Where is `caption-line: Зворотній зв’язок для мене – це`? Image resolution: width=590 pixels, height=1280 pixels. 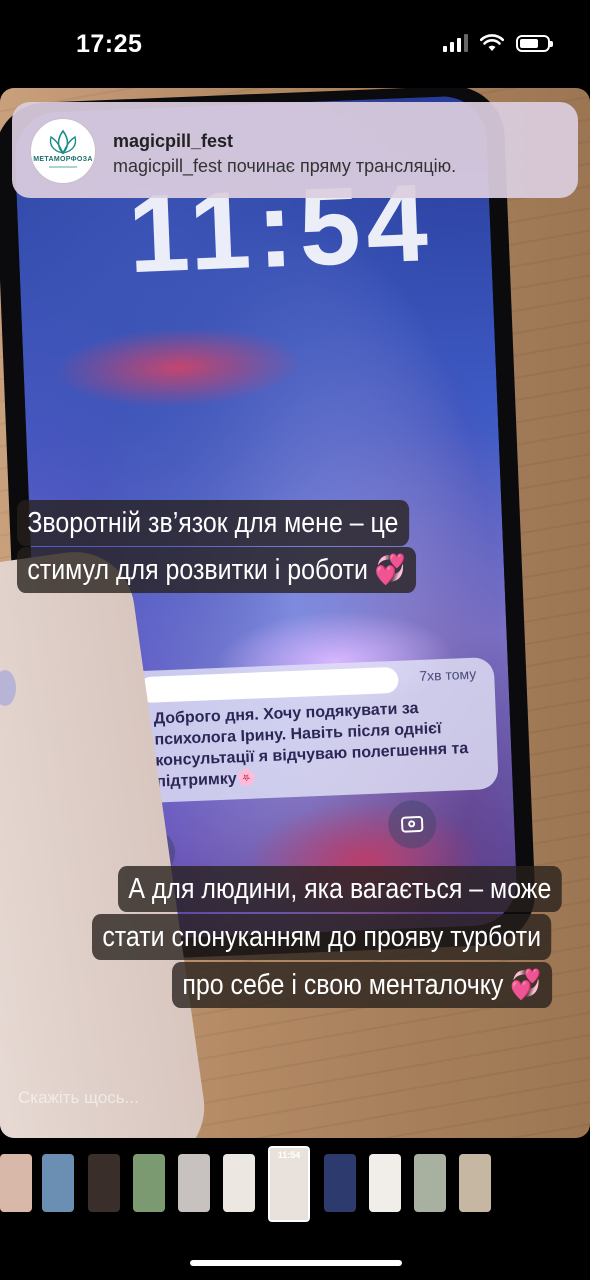
caption-line: Зворотній зв’язок для мене – це is located at coordinates (213, 523).